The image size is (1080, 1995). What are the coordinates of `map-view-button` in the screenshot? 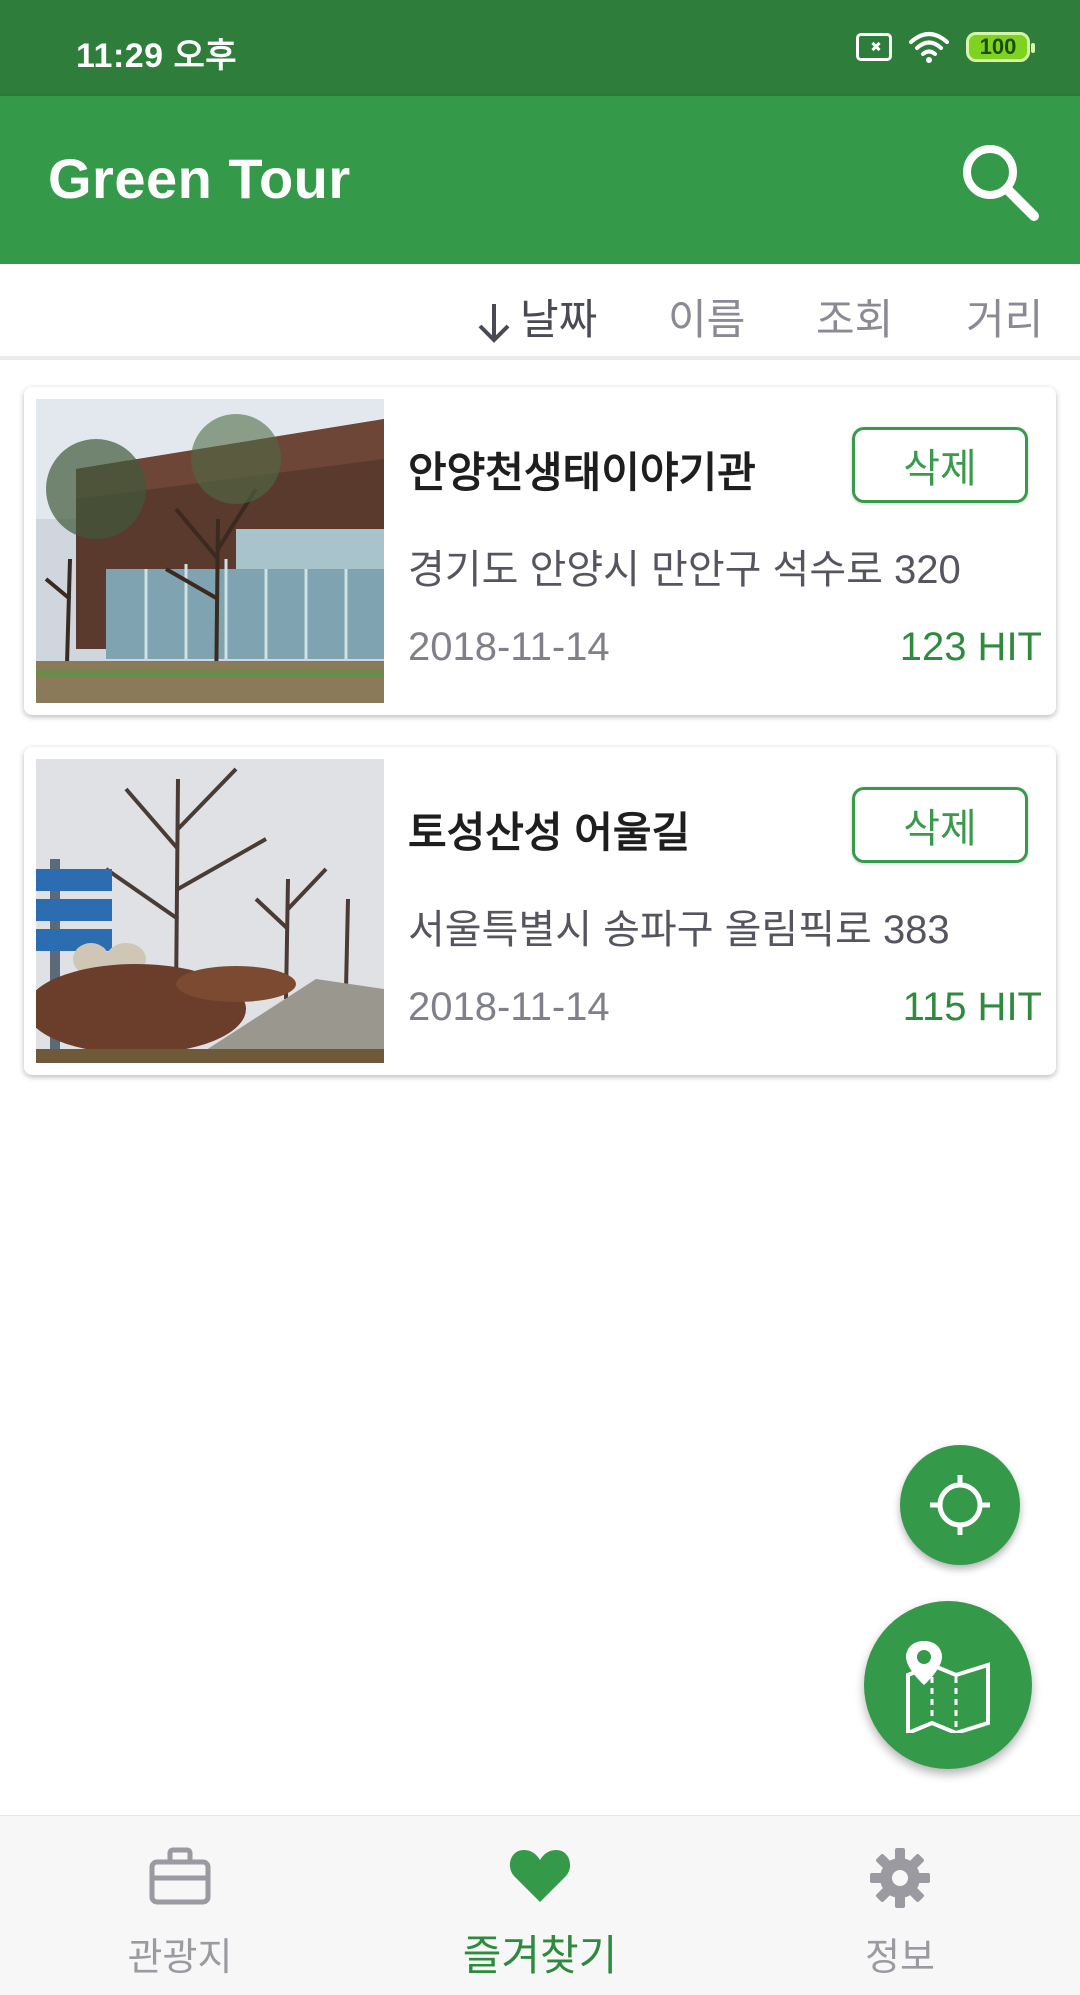 It's located at (948, 1685).